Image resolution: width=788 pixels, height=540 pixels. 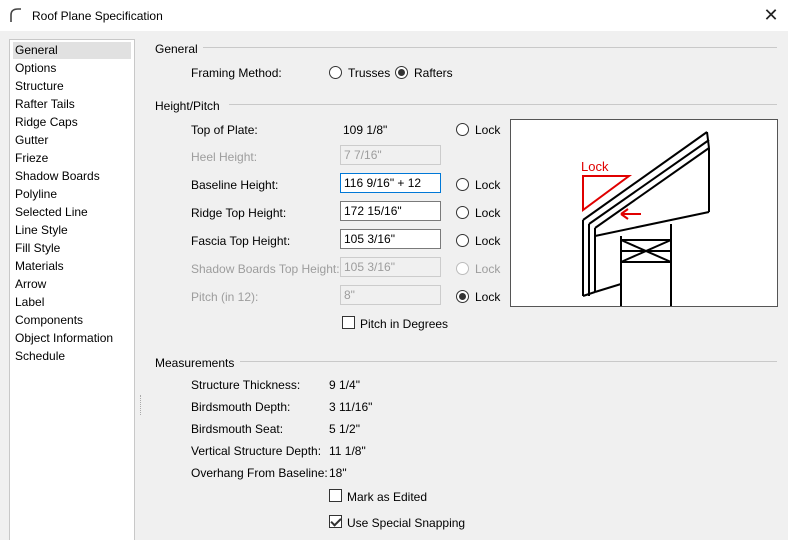 I want to click on rafters-label: Rafters, so click(x=433, y=73).